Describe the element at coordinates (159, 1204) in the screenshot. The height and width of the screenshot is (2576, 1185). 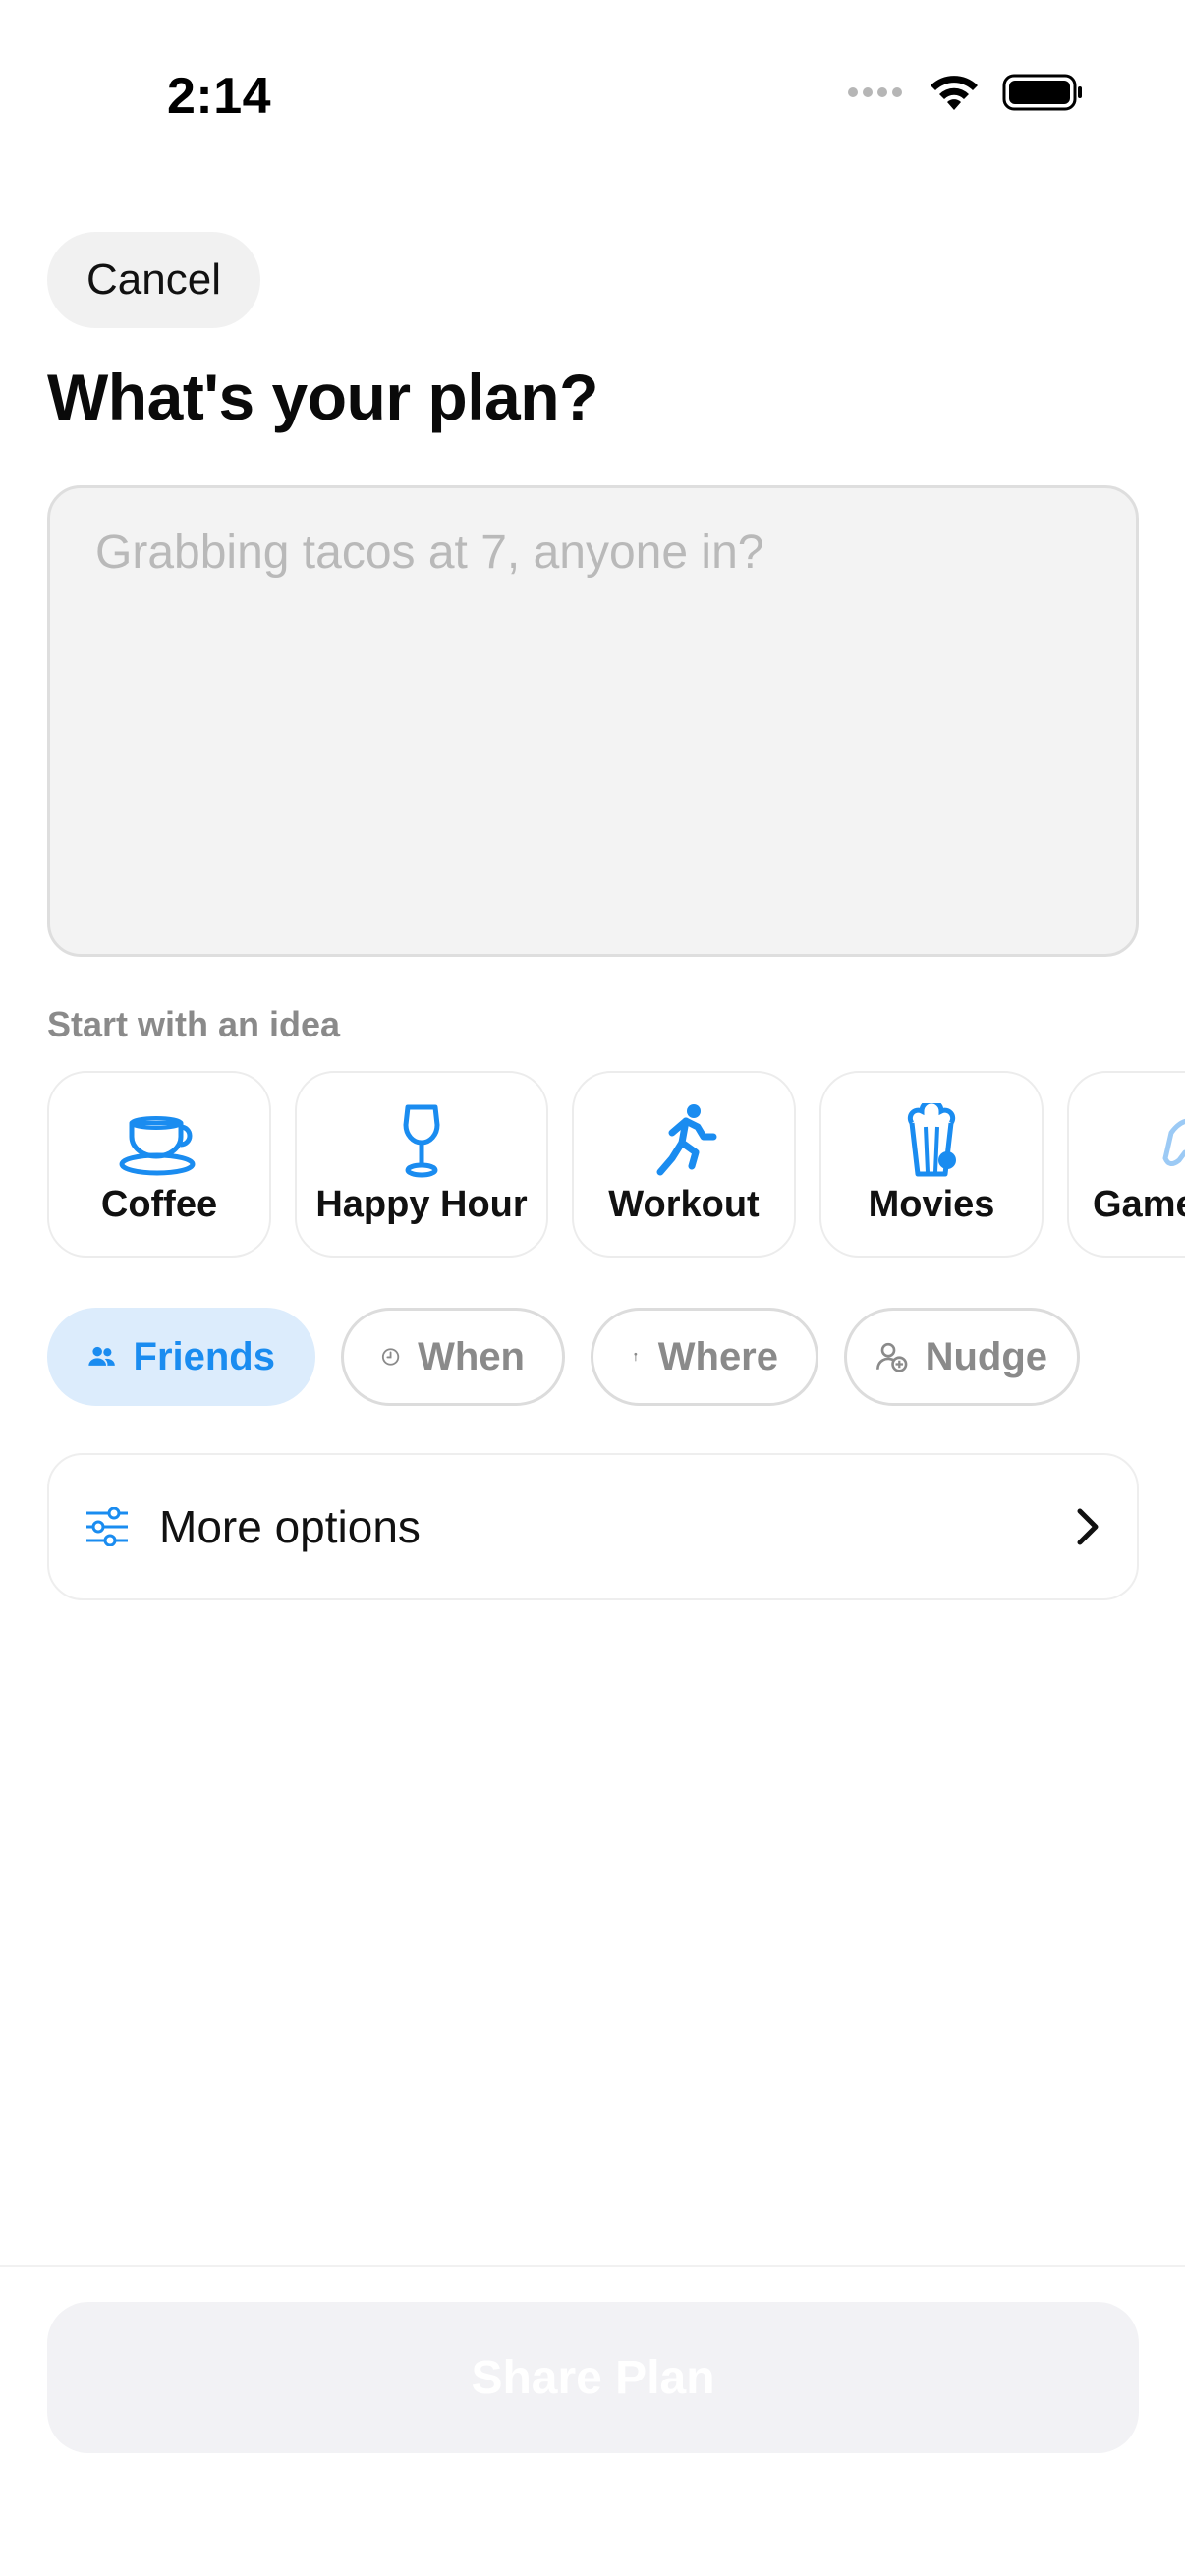
I see `idea-label: Coffee` at that location.